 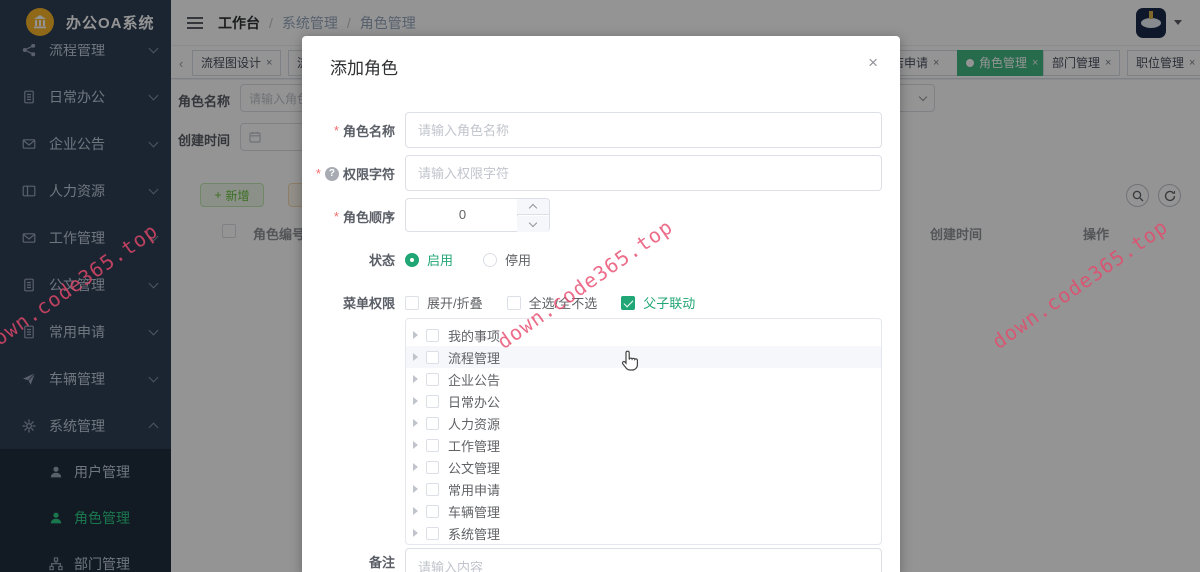 I want to click on dialog-close-icon: ×, so click(x=873, y=62).